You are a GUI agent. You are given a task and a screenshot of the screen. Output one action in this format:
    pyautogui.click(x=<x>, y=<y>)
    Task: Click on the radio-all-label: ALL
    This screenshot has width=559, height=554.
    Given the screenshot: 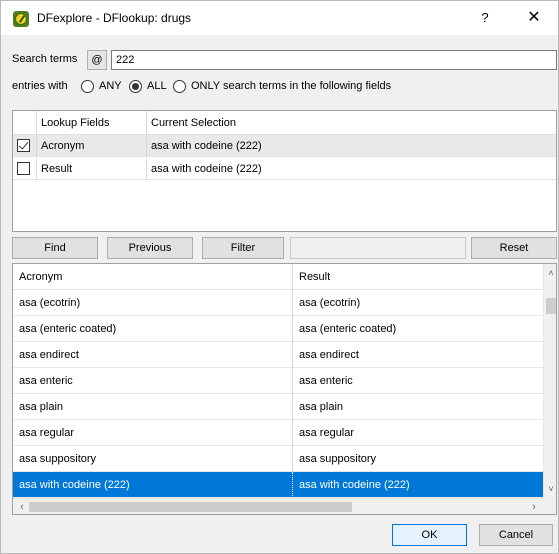 What is the action you would take?
    pyautogui.click(x=157, y=86)
    